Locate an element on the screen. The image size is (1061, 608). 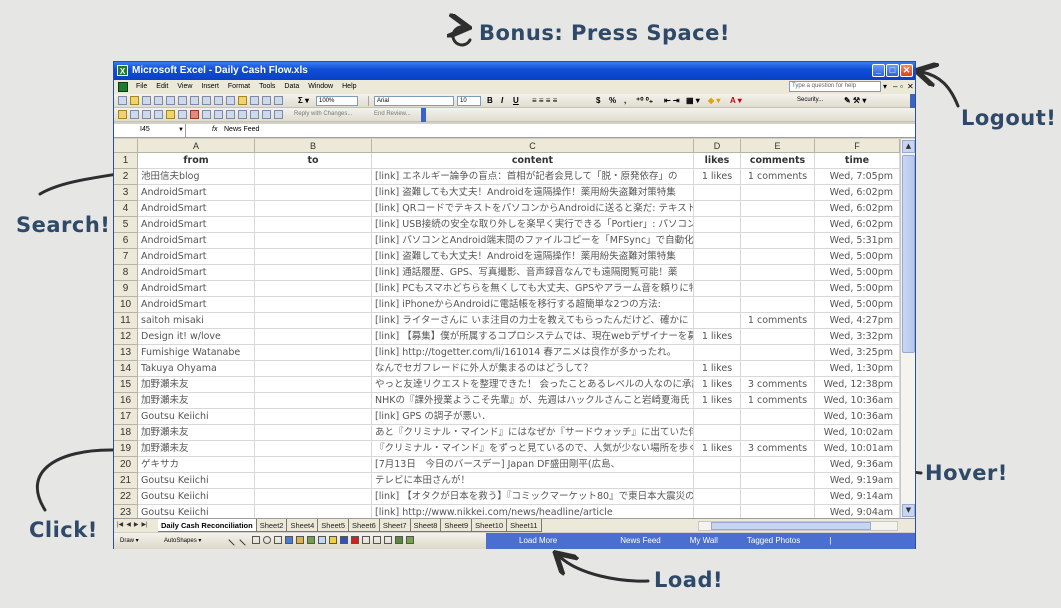
new-icon is located at coordinates (122, 100).